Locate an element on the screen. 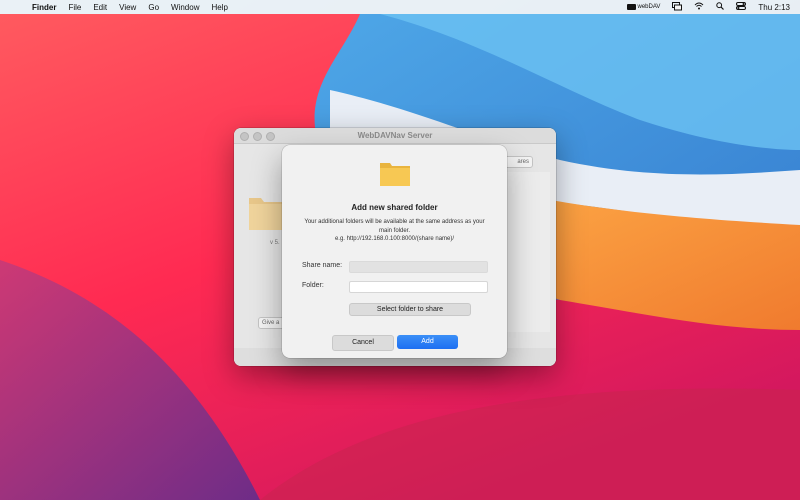 This screenshot has width=800, height=500. menu-window: Window is located at coordinates (185, 7).